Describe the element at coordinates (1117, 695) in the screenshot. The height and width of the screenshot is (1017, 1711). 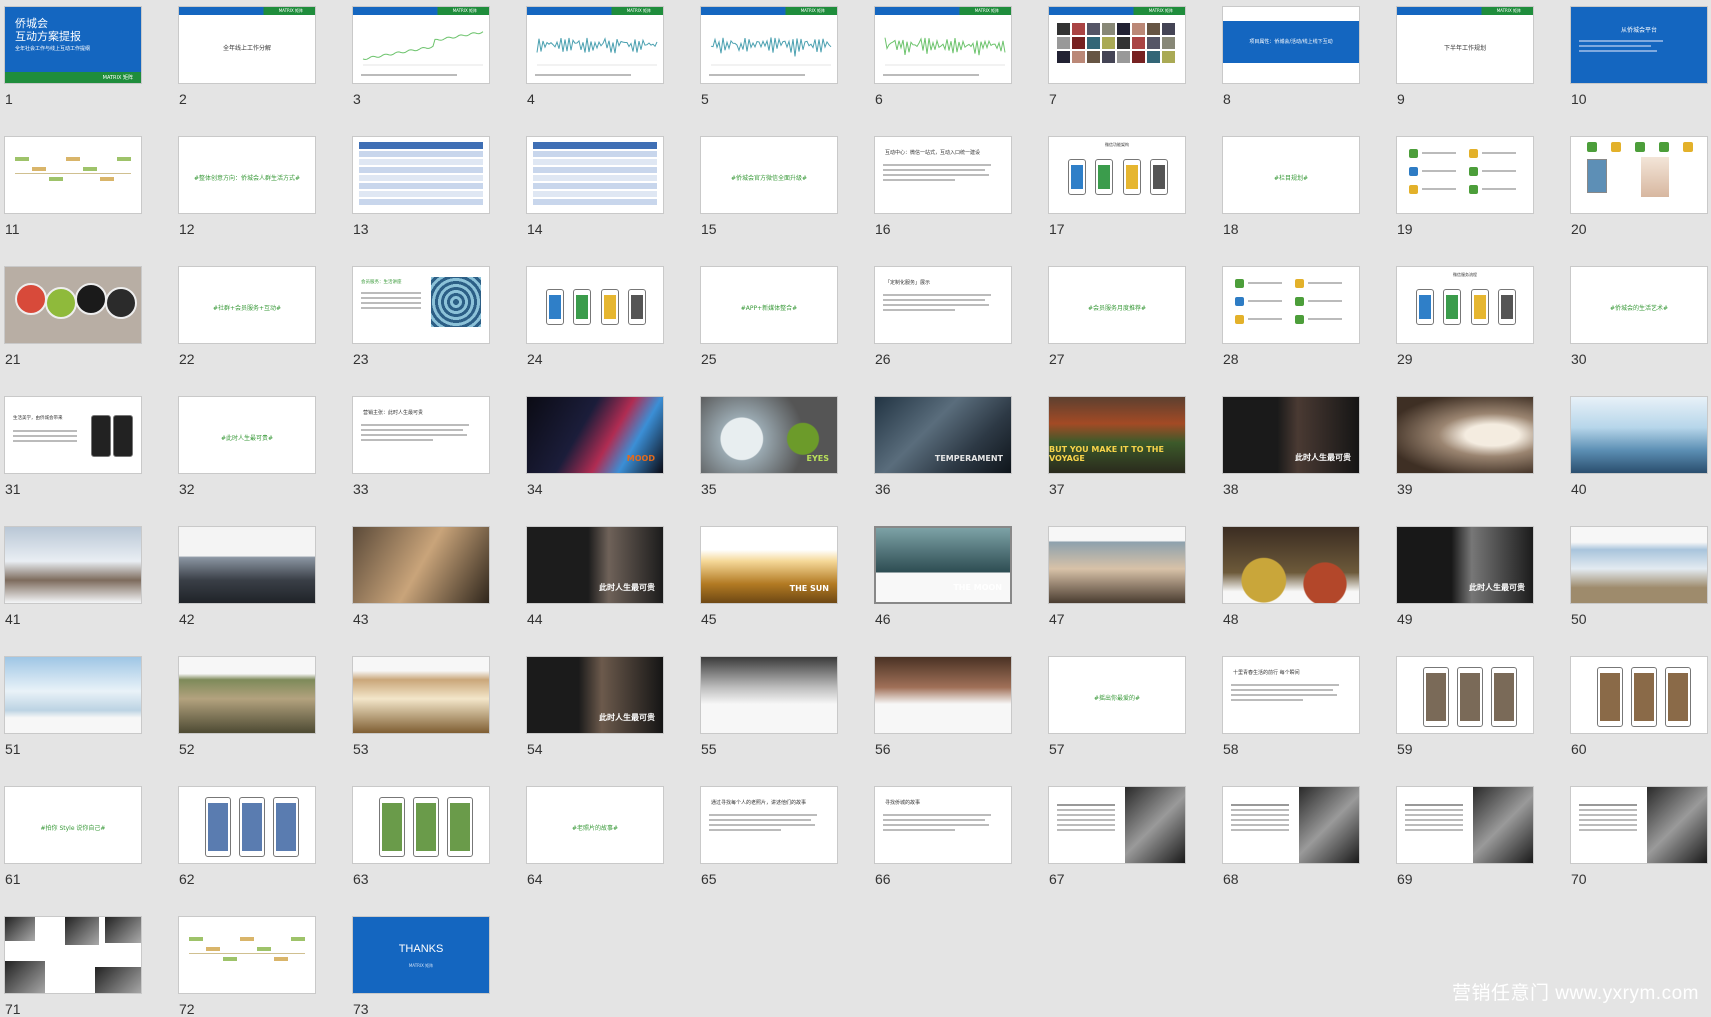
I see `slide-thumbnail: #摇出你最爱的#` at that location.